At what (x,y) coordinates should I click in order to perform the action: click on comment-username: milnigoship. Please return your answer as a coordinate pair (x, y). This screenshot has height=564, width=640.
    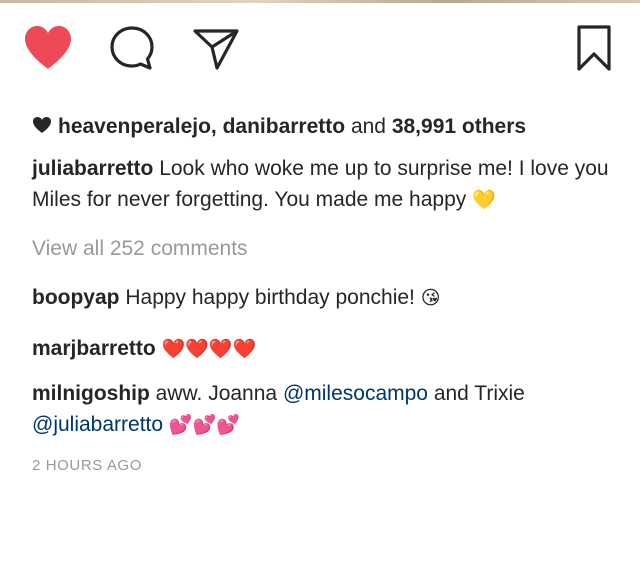
    Looking at the image, I should click on (91, 393).